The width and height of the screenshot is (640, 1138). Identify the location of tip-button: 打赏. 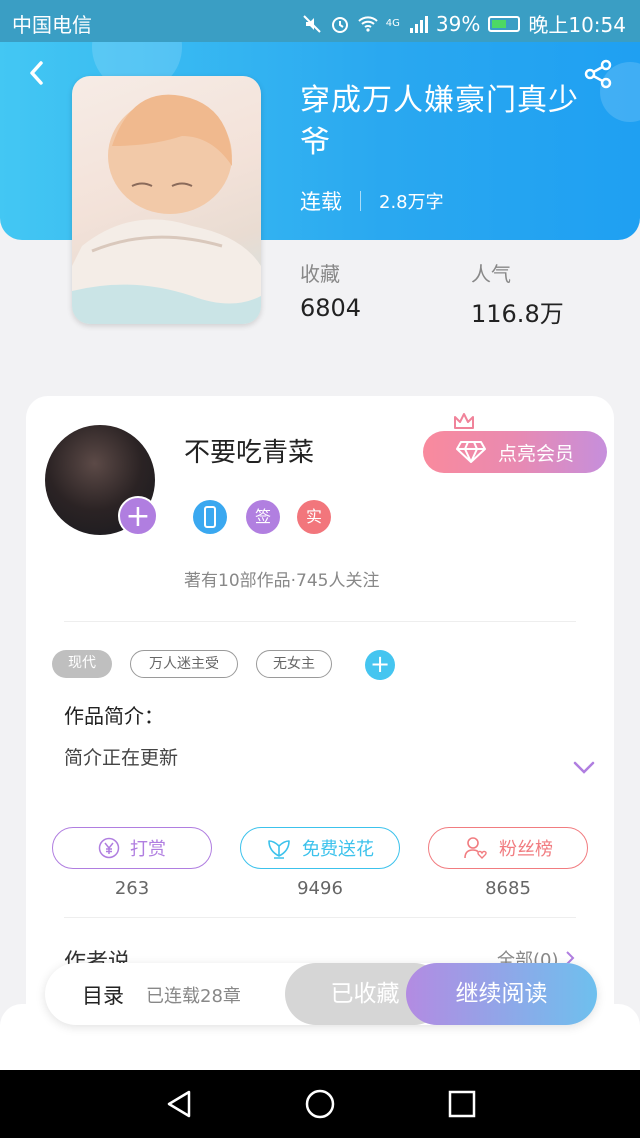
(132, 848).